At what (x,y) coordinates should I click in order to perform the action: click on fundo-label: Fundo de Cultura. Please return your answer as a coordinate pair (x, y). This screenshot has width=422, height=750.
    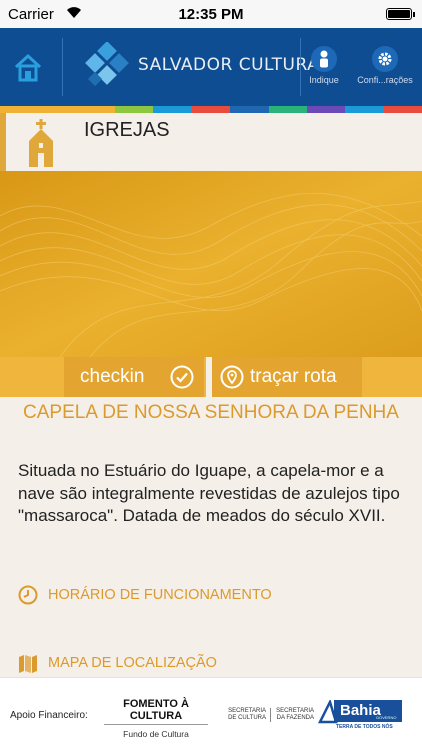
    Looking at the image, I should click on (156, 734).